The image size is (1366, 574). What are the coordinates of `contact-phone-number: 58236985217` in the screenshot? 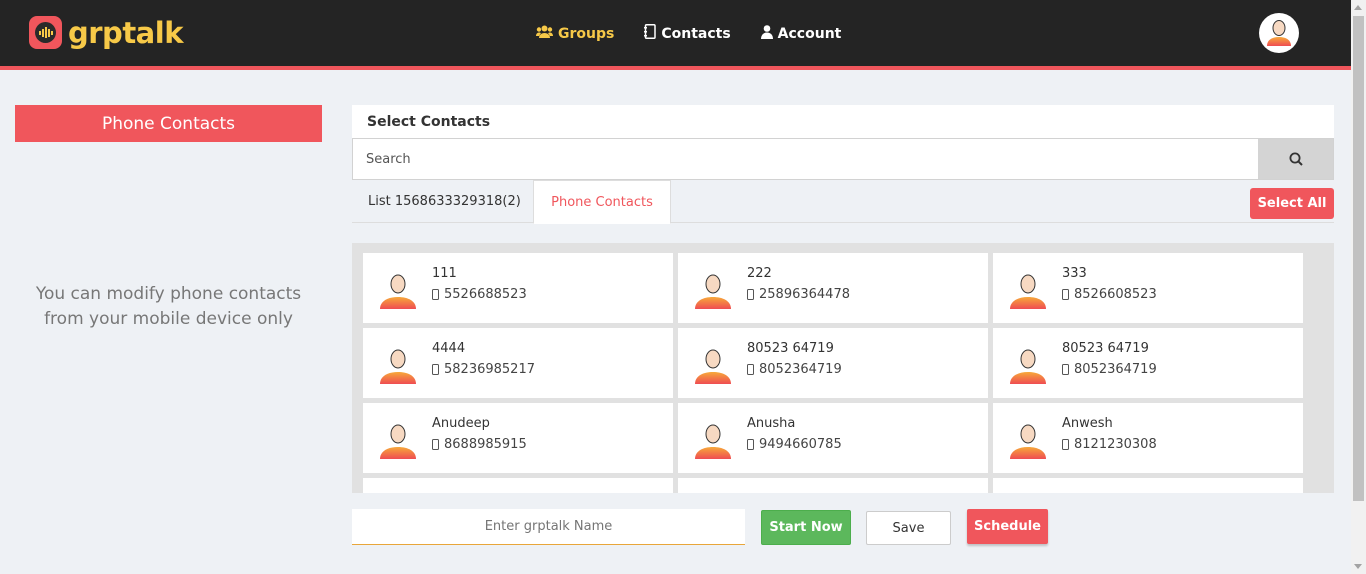 It's located at (489, 369).